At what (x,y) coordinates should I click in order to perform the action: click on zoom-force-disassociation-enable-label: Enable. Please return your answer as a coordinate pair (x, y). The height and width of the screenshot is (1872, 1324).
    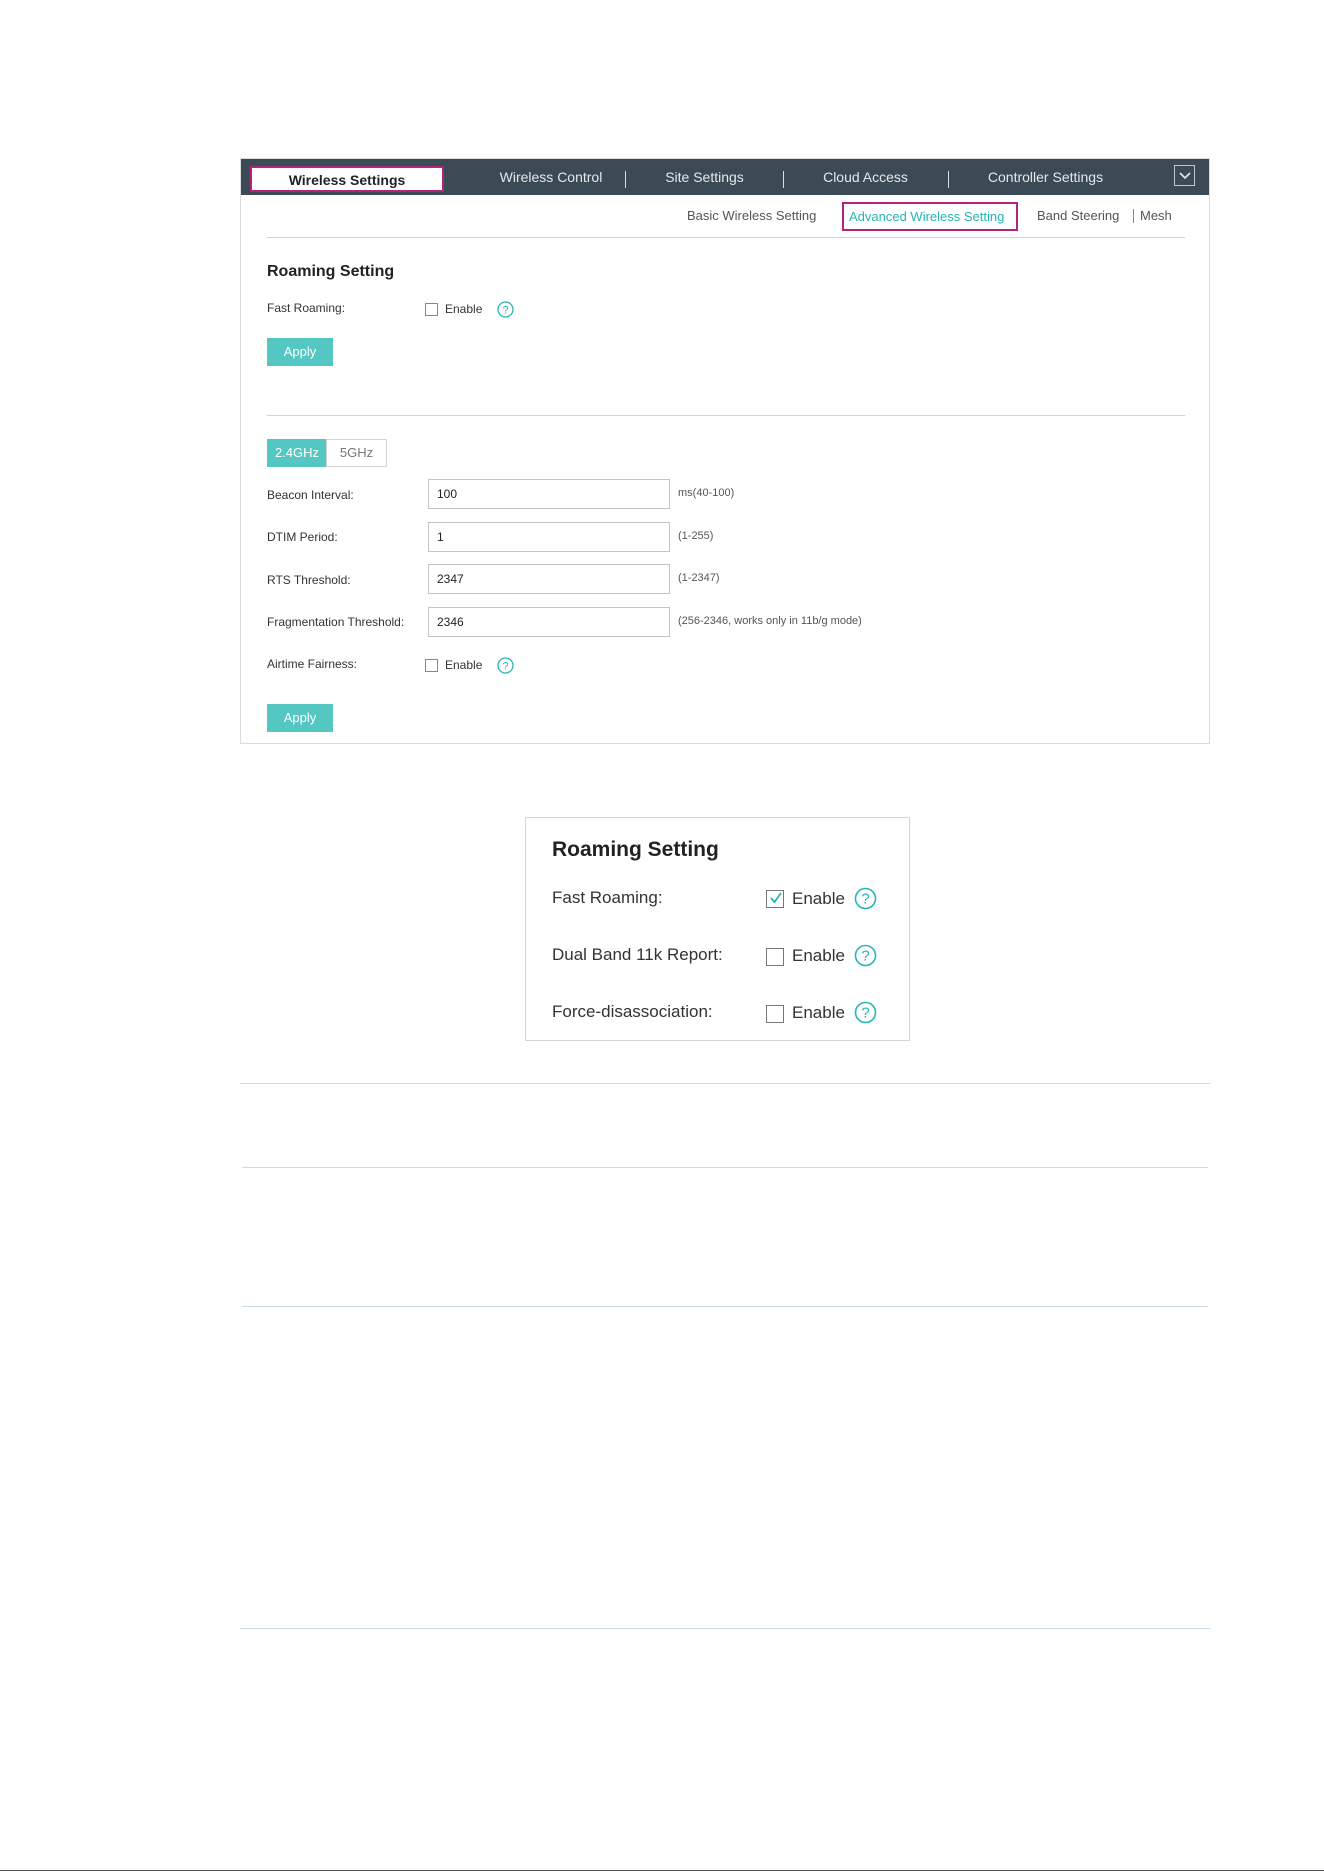
    Looking at the image, I should click on (818, 1012).